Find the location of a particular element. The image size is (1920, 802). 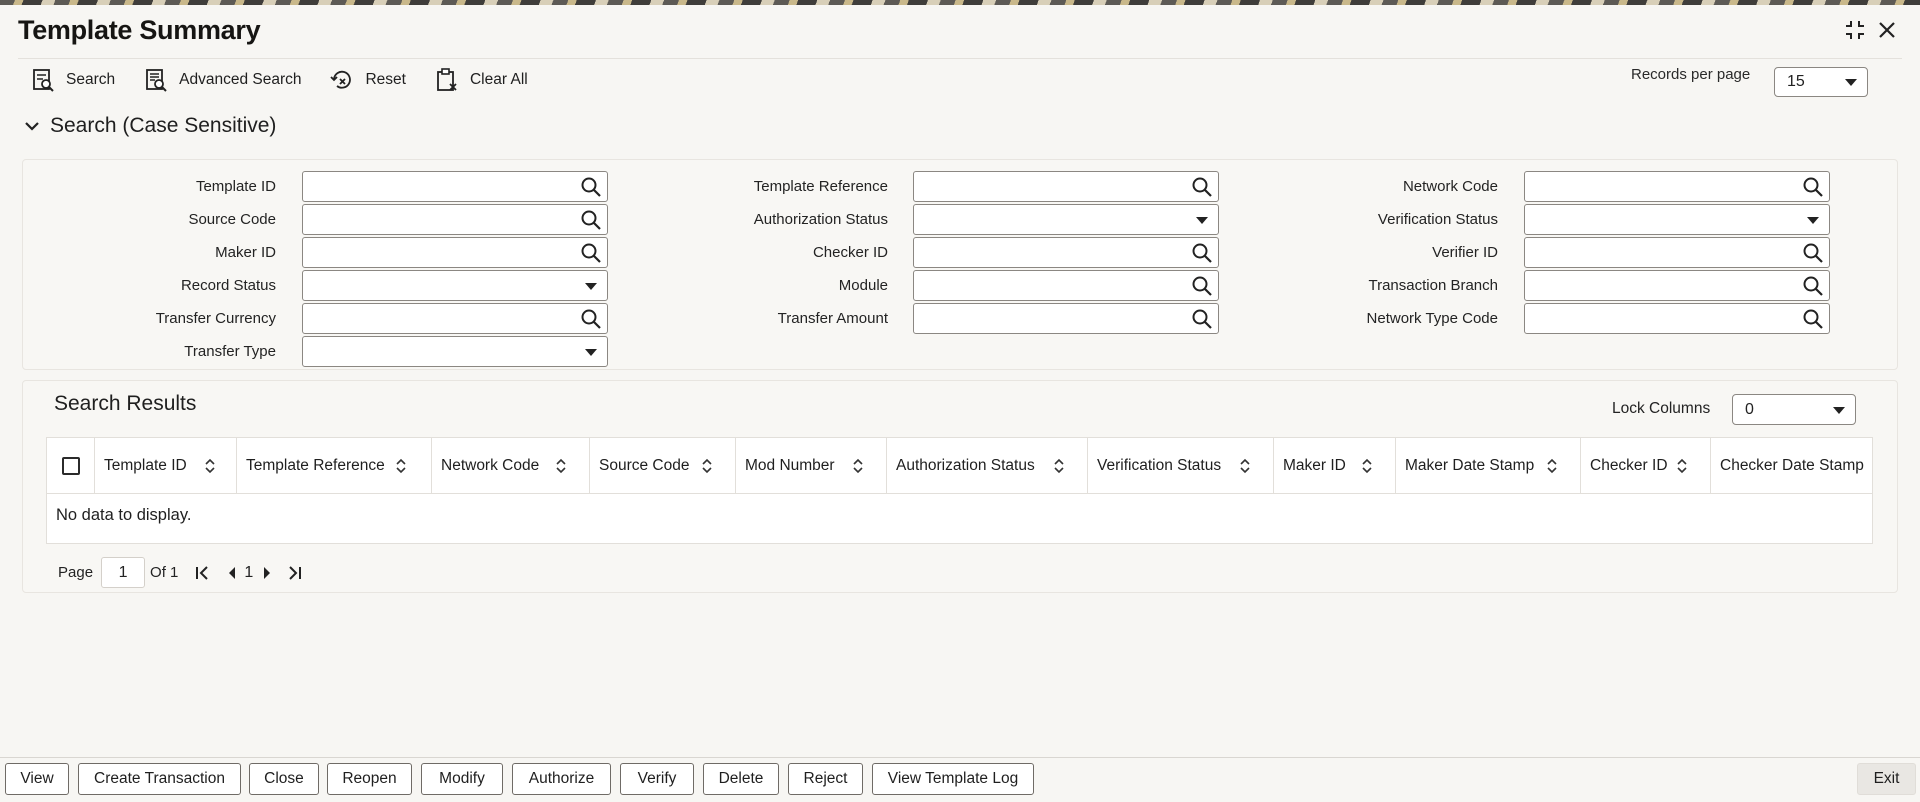

page-number-input: 1 is located at coordinates (123, 572).